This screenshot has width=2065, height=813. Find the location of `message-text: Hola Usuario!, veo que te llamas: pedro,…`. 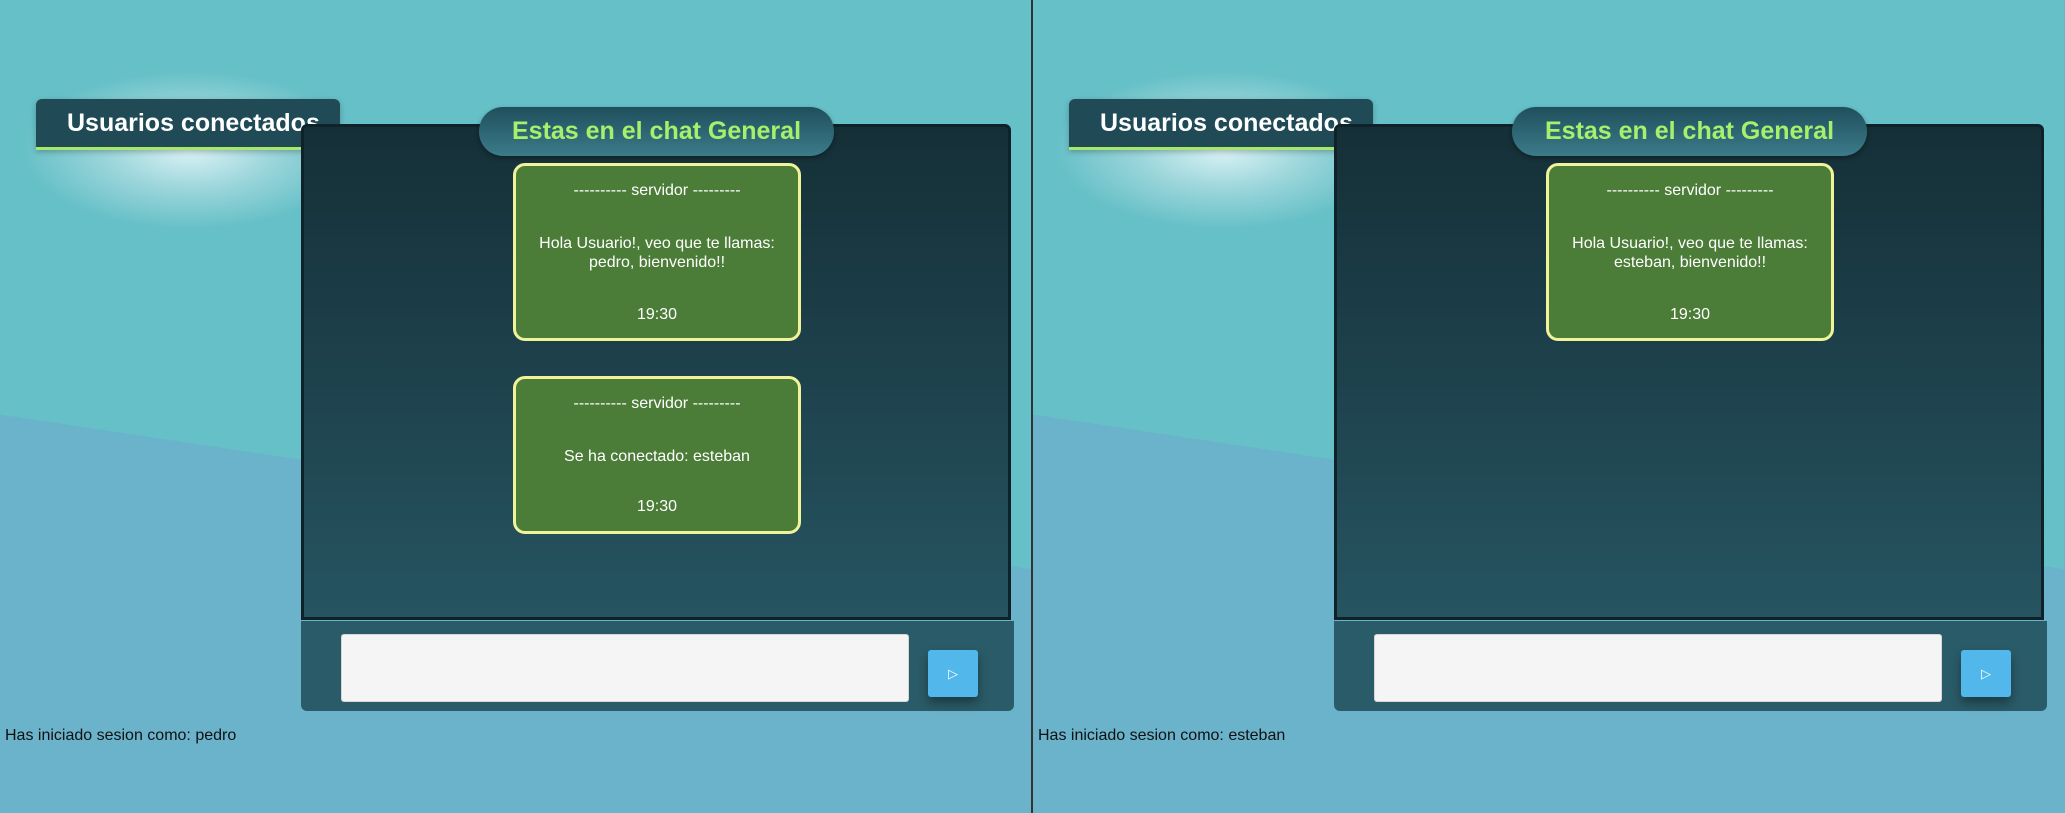

message-text: Hola Usuario!, veo que te llamas: pedro,… is located at coordinates (657, 253).